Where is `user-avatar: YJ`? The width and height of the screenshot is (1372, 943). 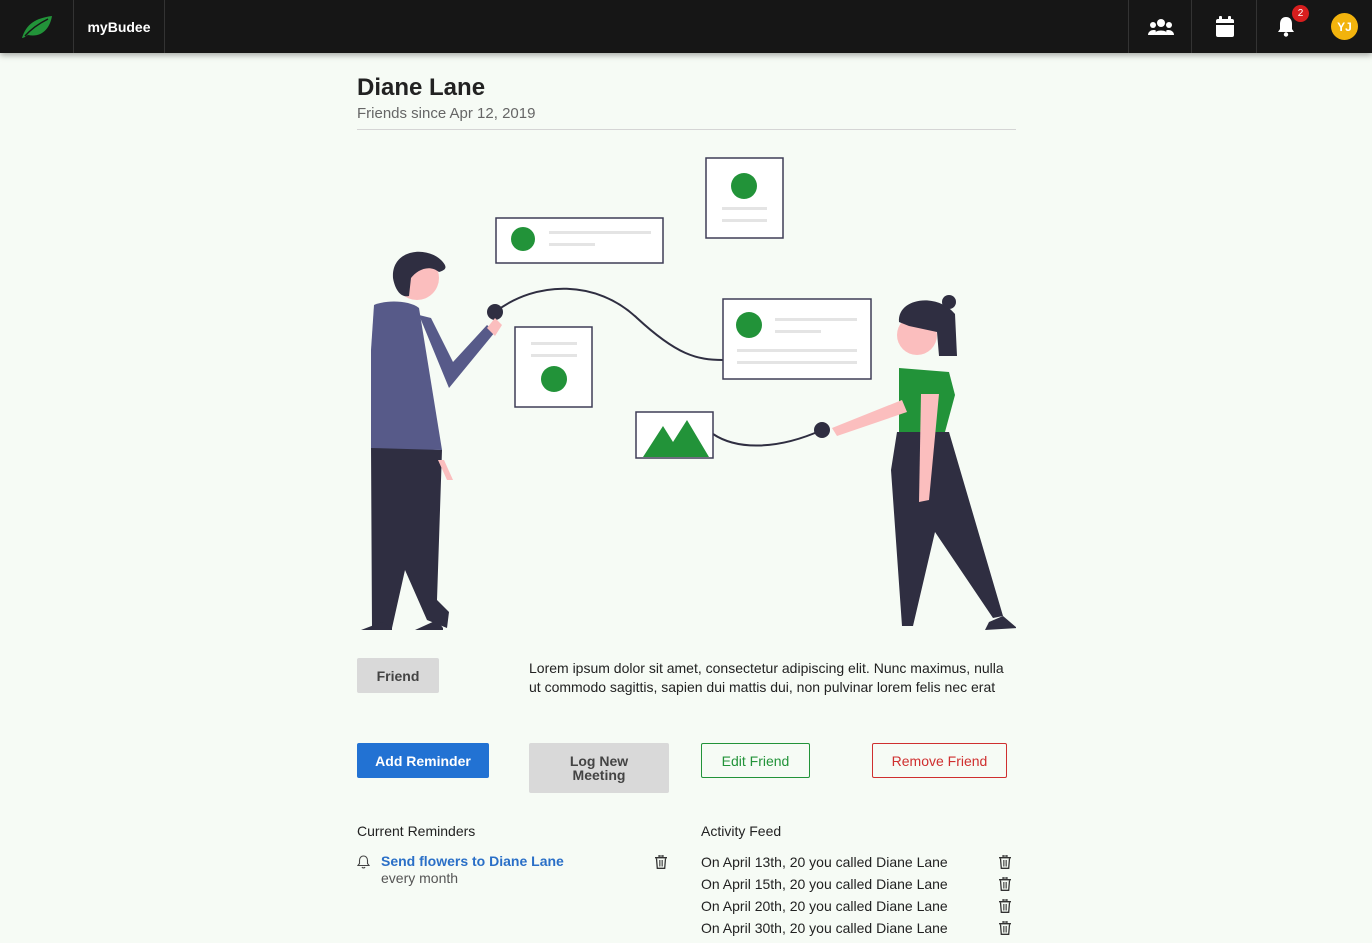 user-avatar: YJ is located at coordinates (1344, 26).